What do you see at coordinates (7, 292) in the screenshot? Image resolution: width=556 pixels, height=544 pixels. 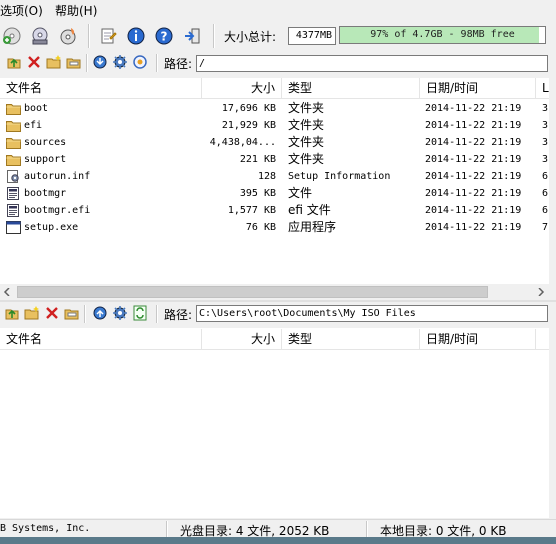 I see `scroll-left-arrow-icon` at bounding box center [7, 292].